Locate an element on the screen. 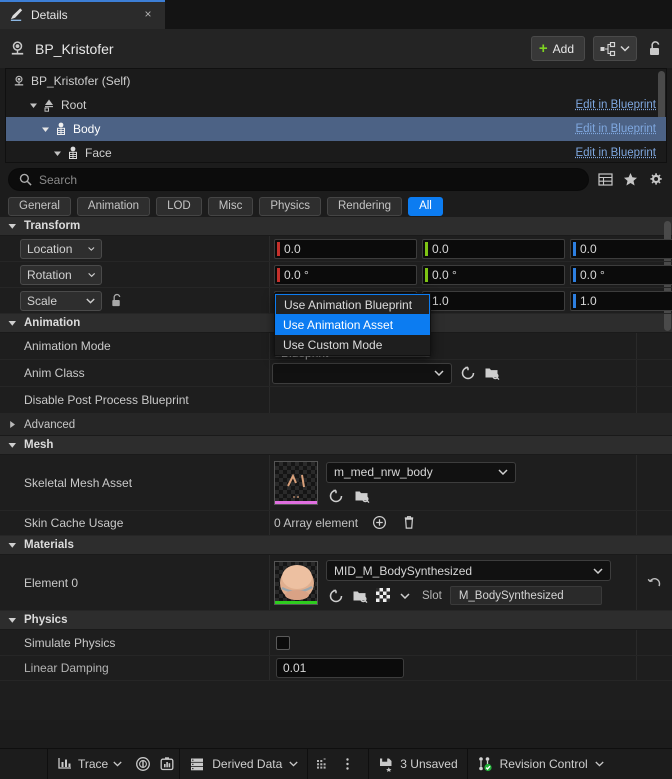 This screenshot has width=672, height=779. location-y-input: 0.0 is located at coordinates (493, 248).